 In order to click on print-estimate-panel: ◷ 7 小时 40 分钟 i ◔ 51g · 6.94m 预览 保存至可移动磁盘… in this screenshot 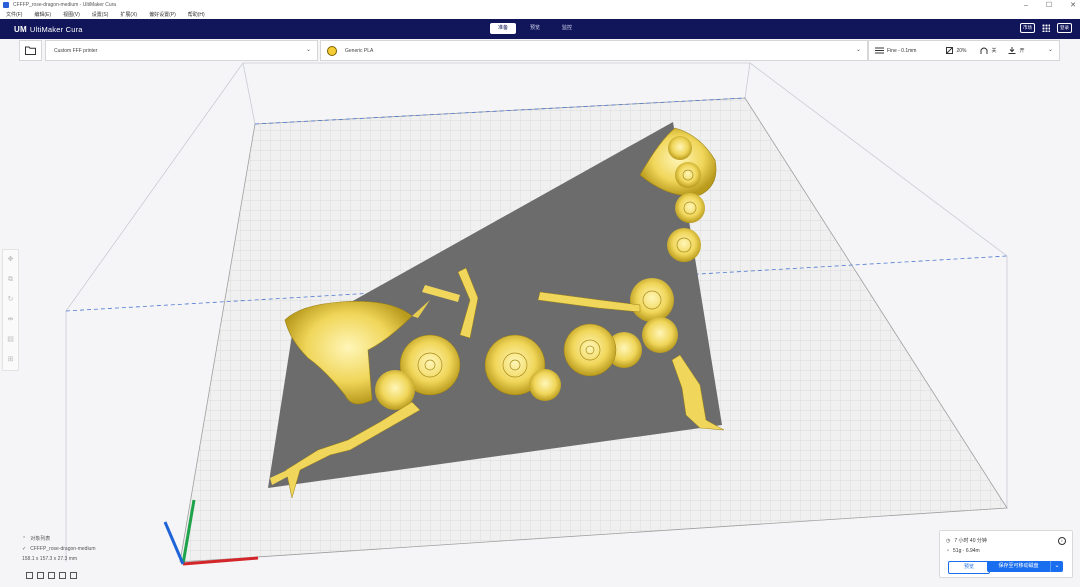, I will do `click(1006, 554)`.